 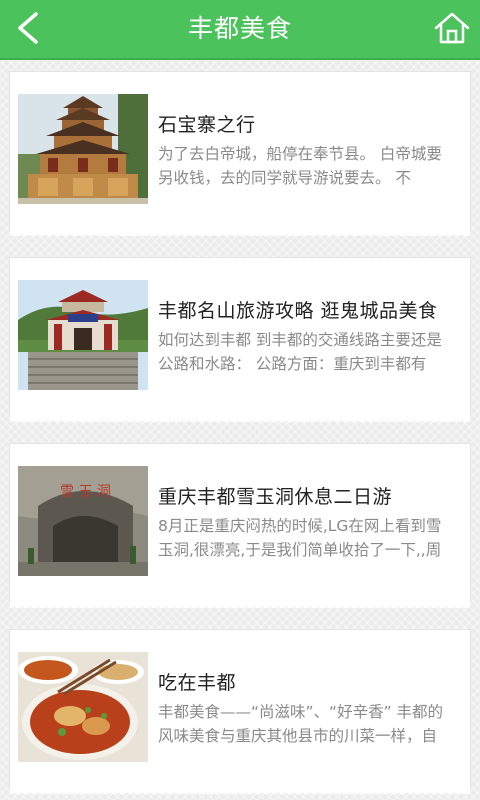 What do you see at coordinates (300, 352) in the screenshot?
I see `article-summary: 如何达到丰都 到丰都的交通线路主要还是公路和水路： 公路方面：重庆到丰都有` at bounding box center [300, 352].